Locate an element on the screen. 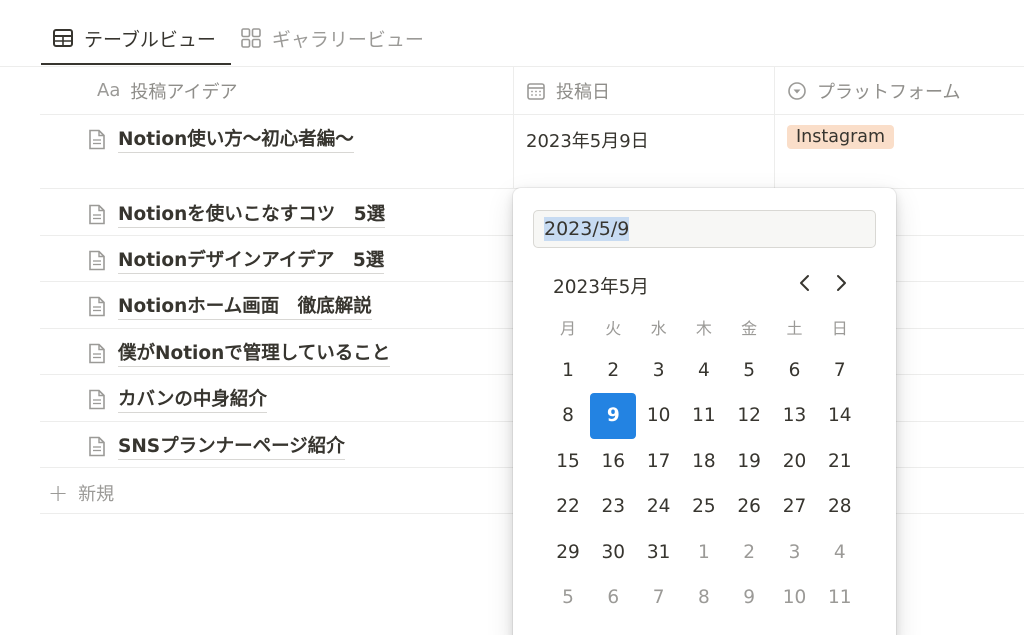 Image resolution: width=1024 pixels, height=635 pixels. row-title: カバンの中身紹介 is located at coordinates (177, 399).